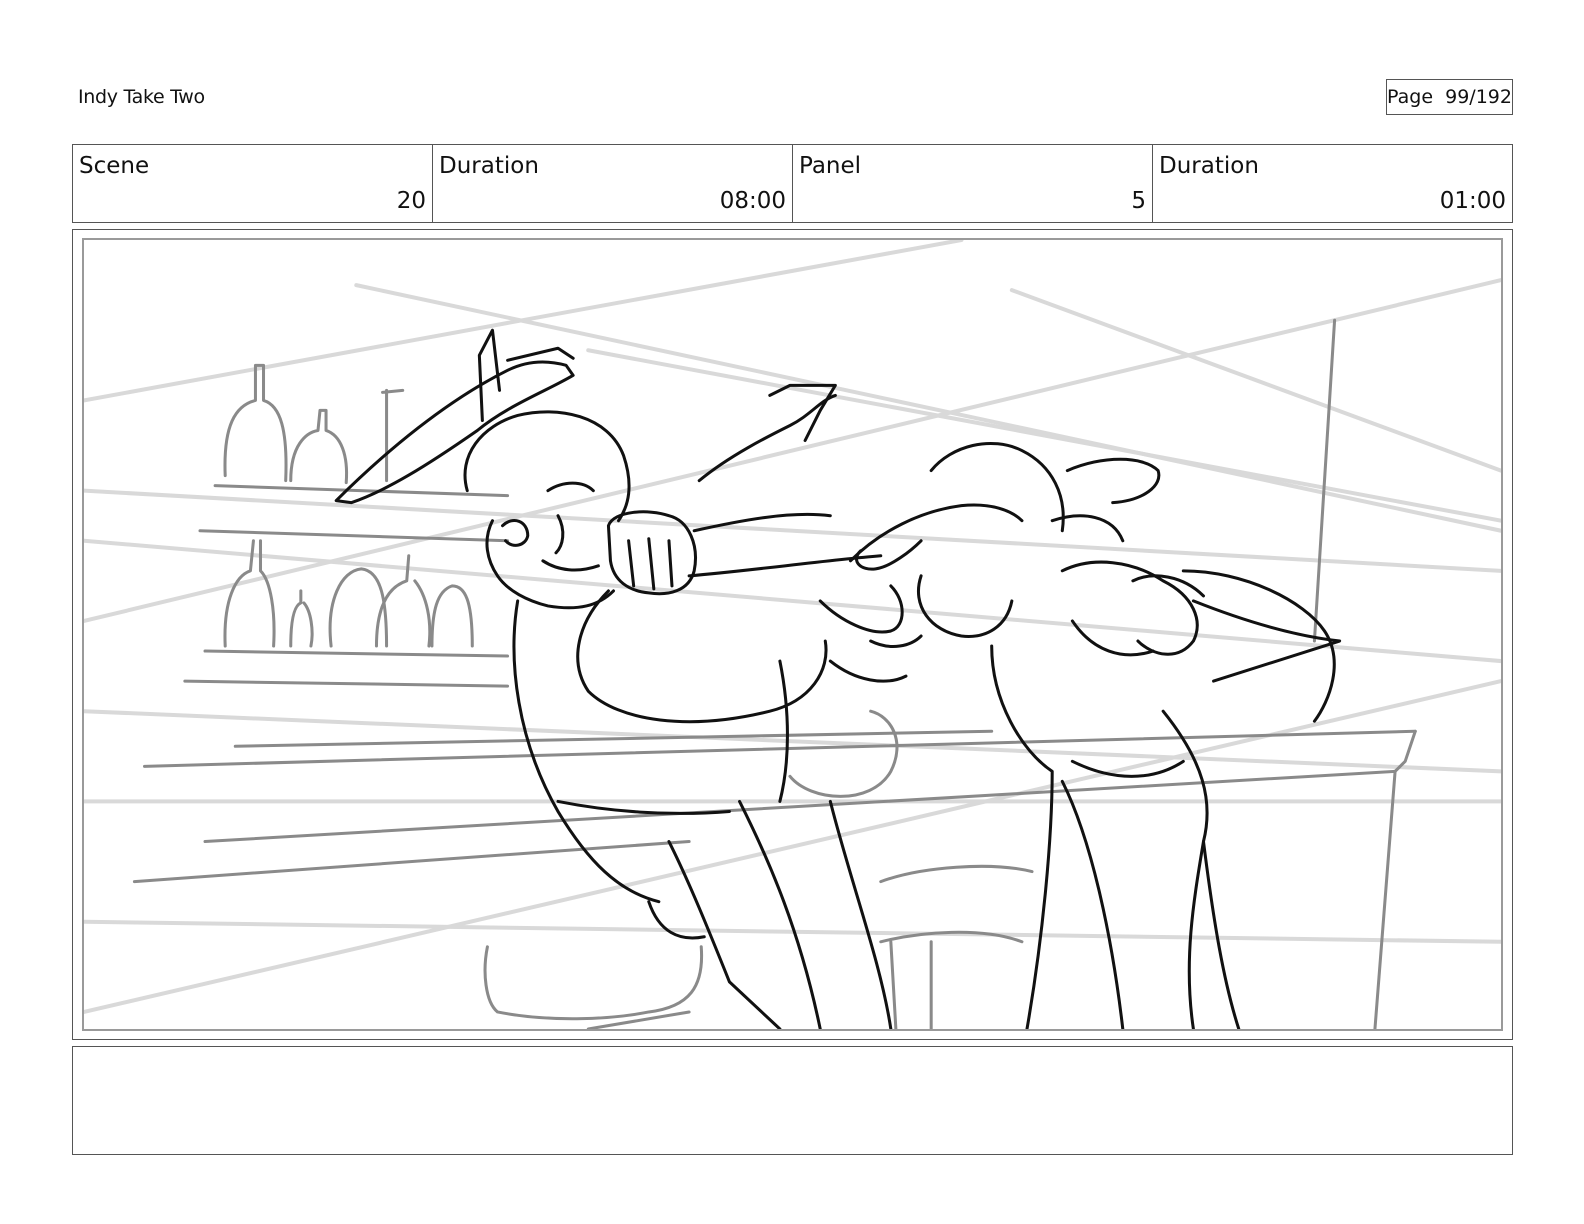  Describe the element at coordinates (830, 166) in the screenshot. I see `panel-label: Panel` at that location.